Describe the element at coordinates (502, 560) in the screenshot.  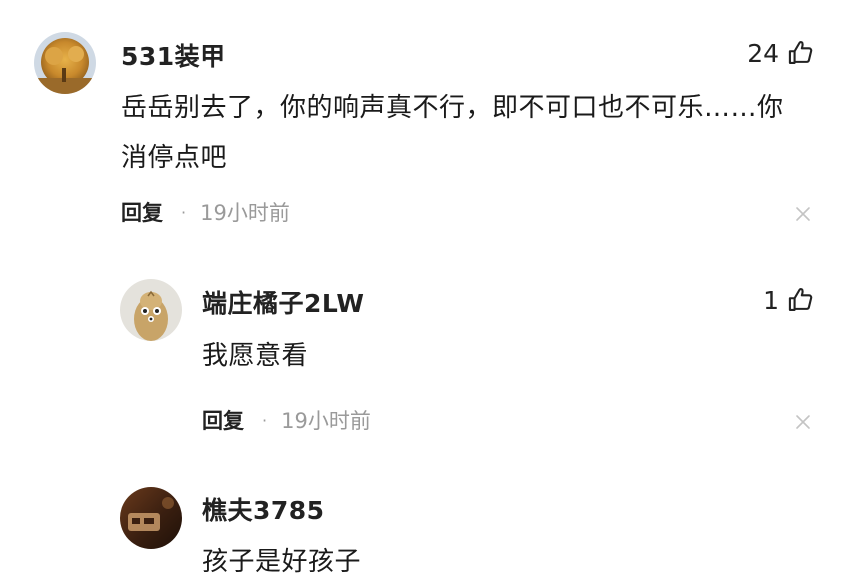
I see `comment-text: 孩子是好孩子` at that location.